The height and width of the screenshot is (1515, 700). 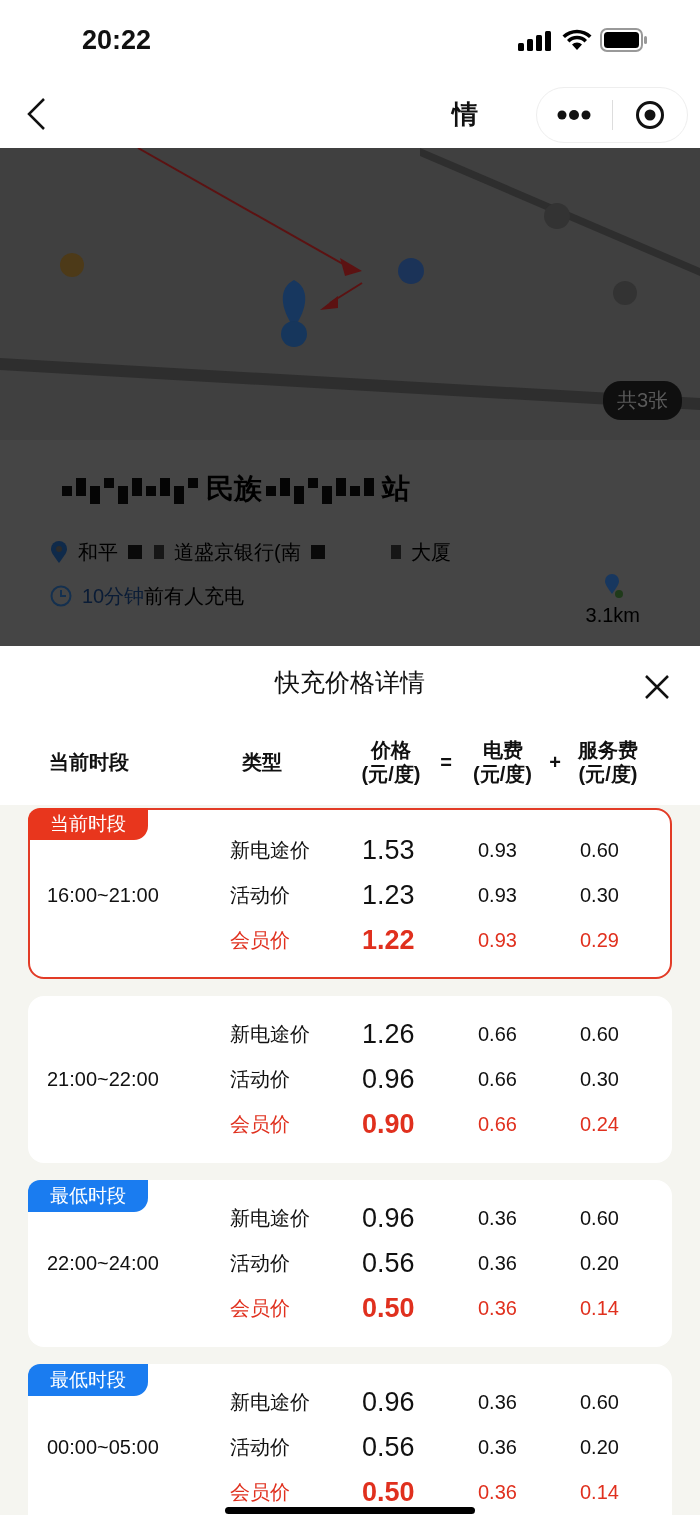 I want to click on time-range: 22:00~24:00, so click(x=103, y=1263).